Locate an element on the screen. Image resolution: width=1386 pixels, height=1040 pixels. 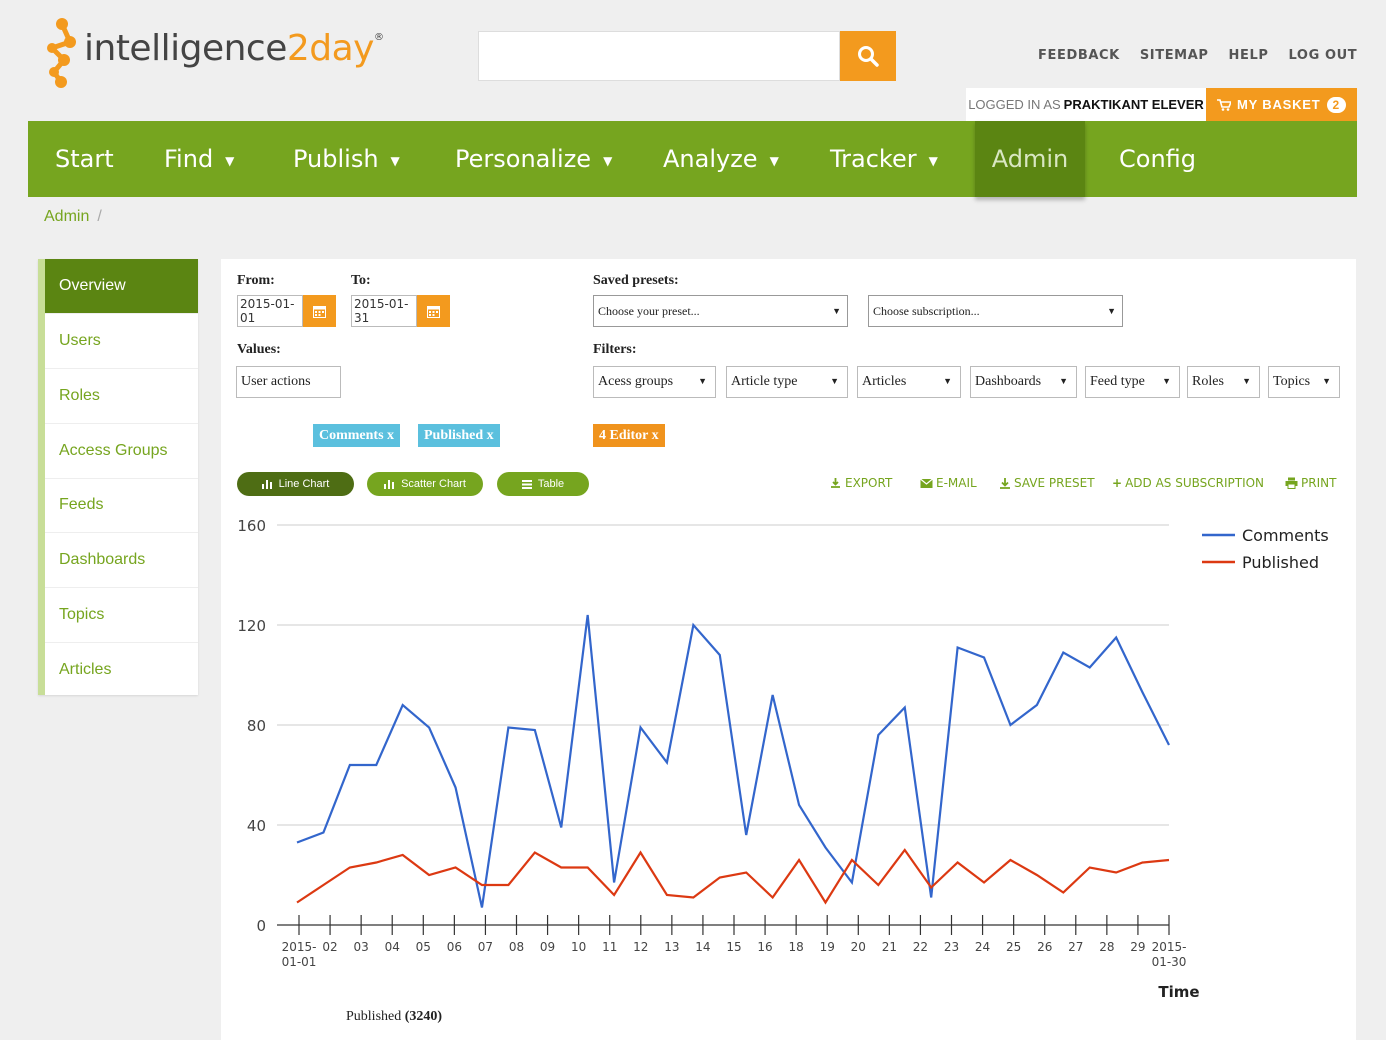
sidebar-item-label: Dashboards is located at coordinates (102, 559).